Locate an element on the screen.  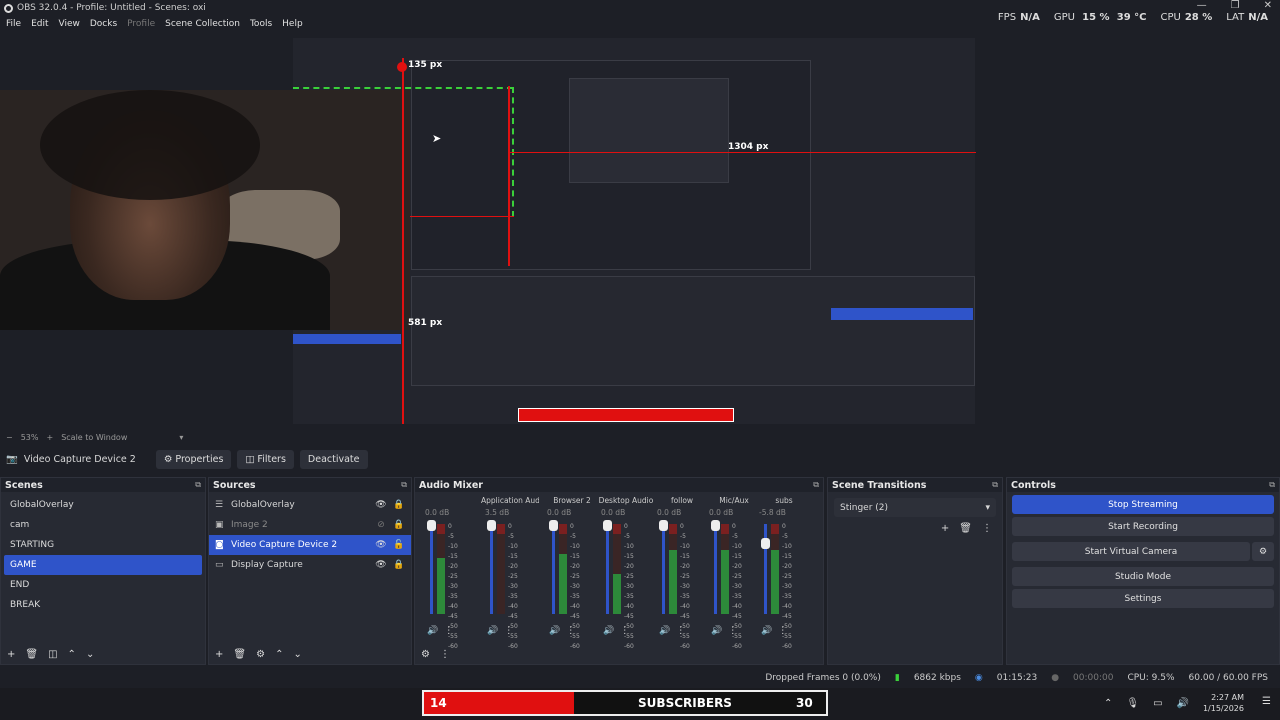
eye-hidden-icon: ⊘ is located at coordinates (381, 525).